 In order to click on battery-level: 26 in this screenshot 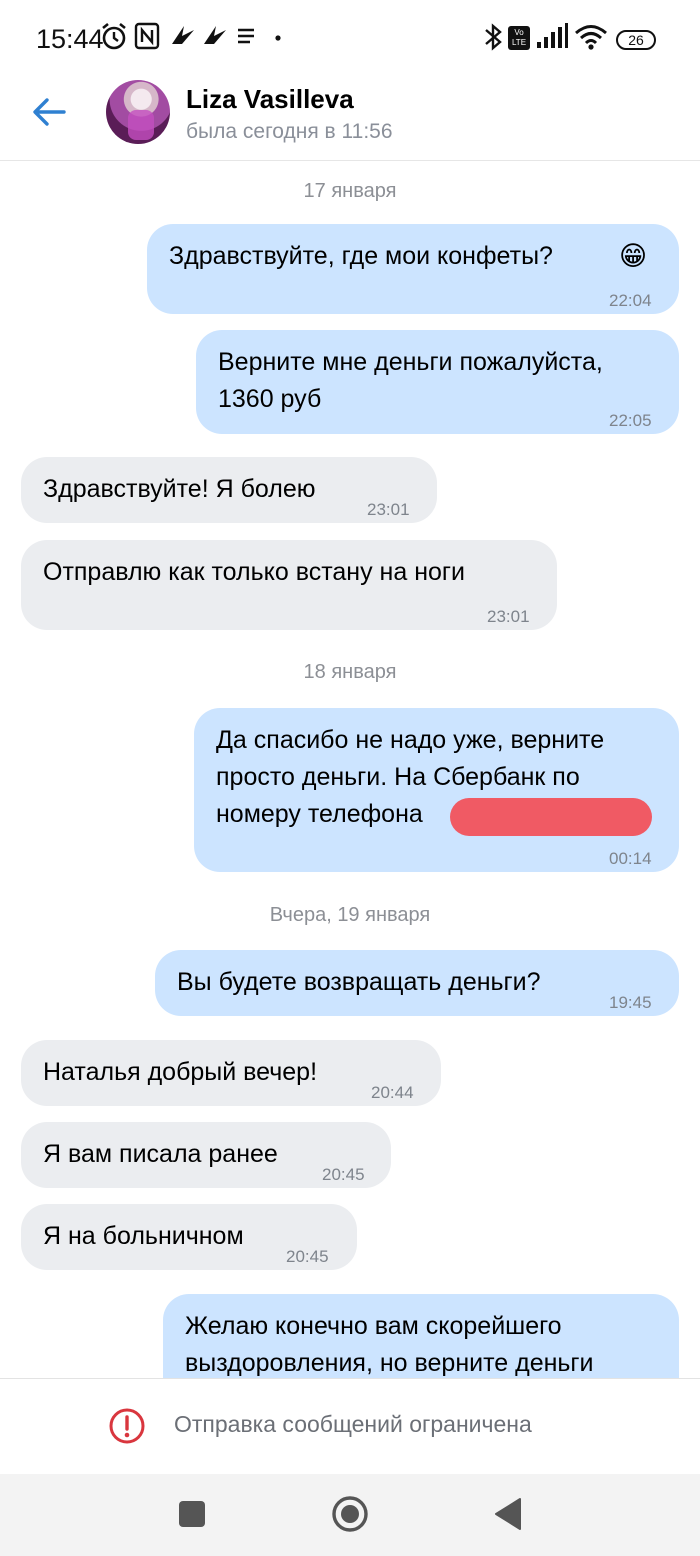, I will do `click(636, 40)`.